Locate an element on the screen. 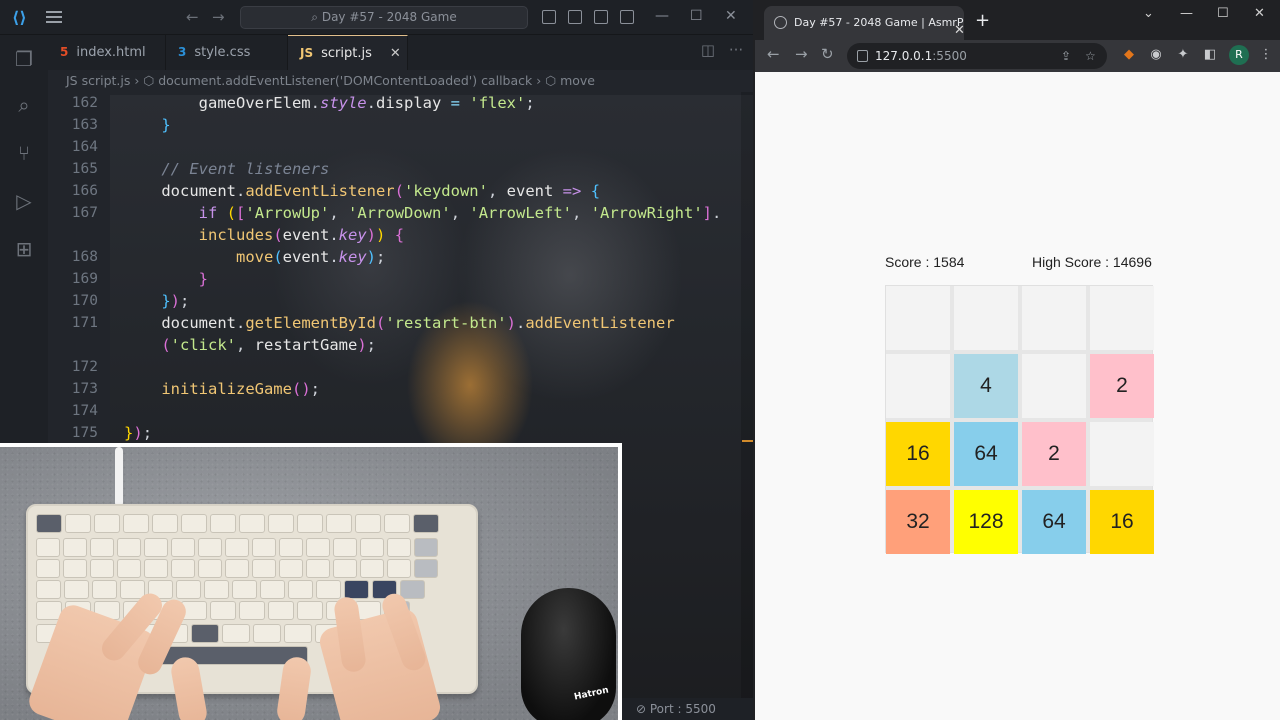 The image size is (1280, 720). search-icon: ⌕ is located at coordinates (24, 105).